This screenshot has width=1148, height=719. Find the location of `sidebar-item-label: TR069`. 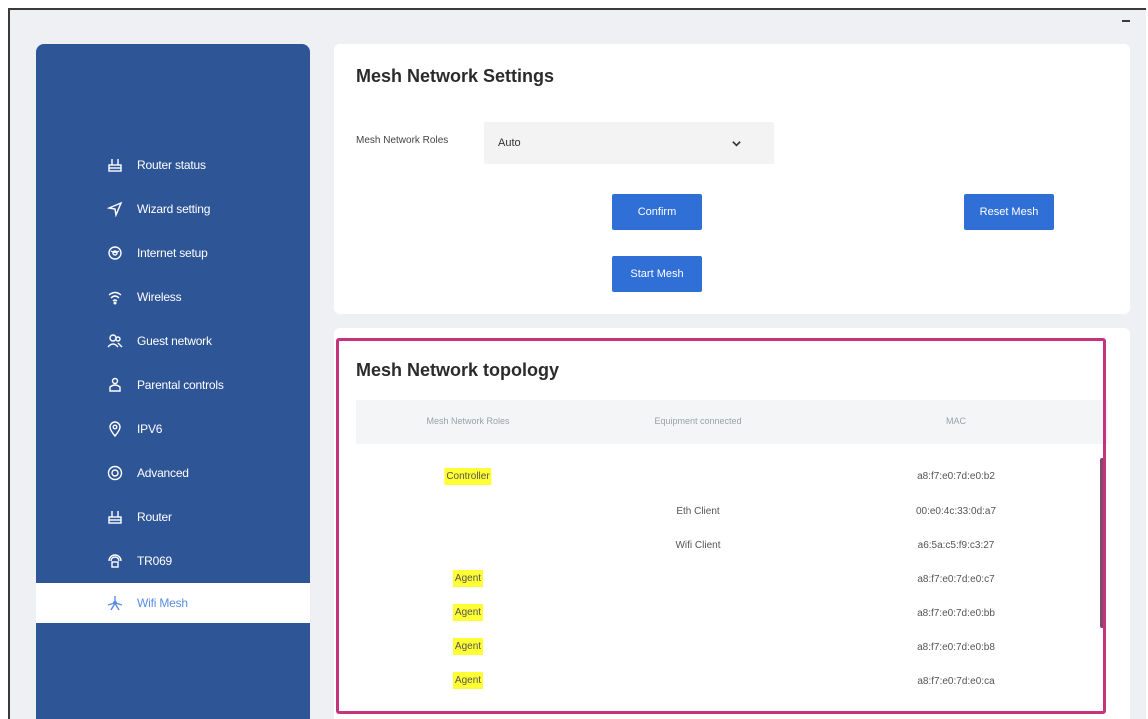

sidebar-item-label: TR069 is located at coordinates (155, 561).